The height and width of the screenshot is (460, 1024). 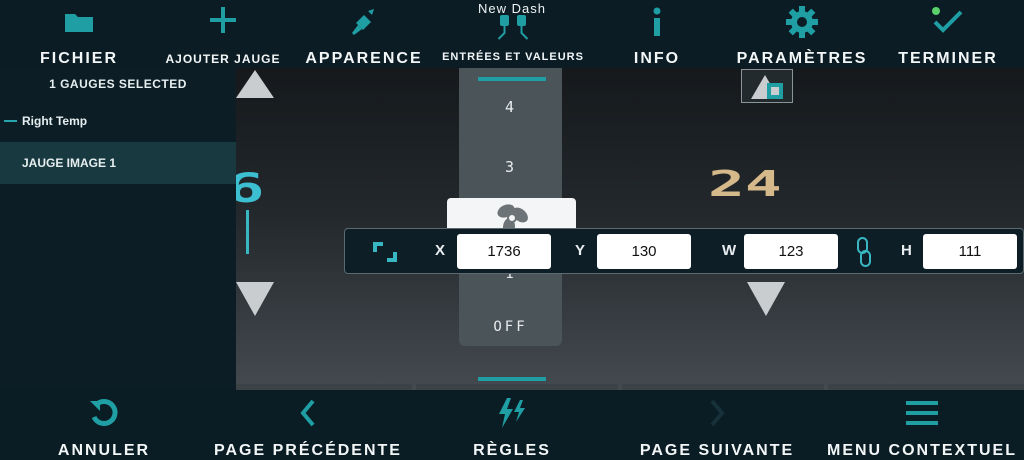 What do you see at coordinates (512, 379) in the screenshot?
I see `dial-bottom-line` at bounding box center [512, 379].